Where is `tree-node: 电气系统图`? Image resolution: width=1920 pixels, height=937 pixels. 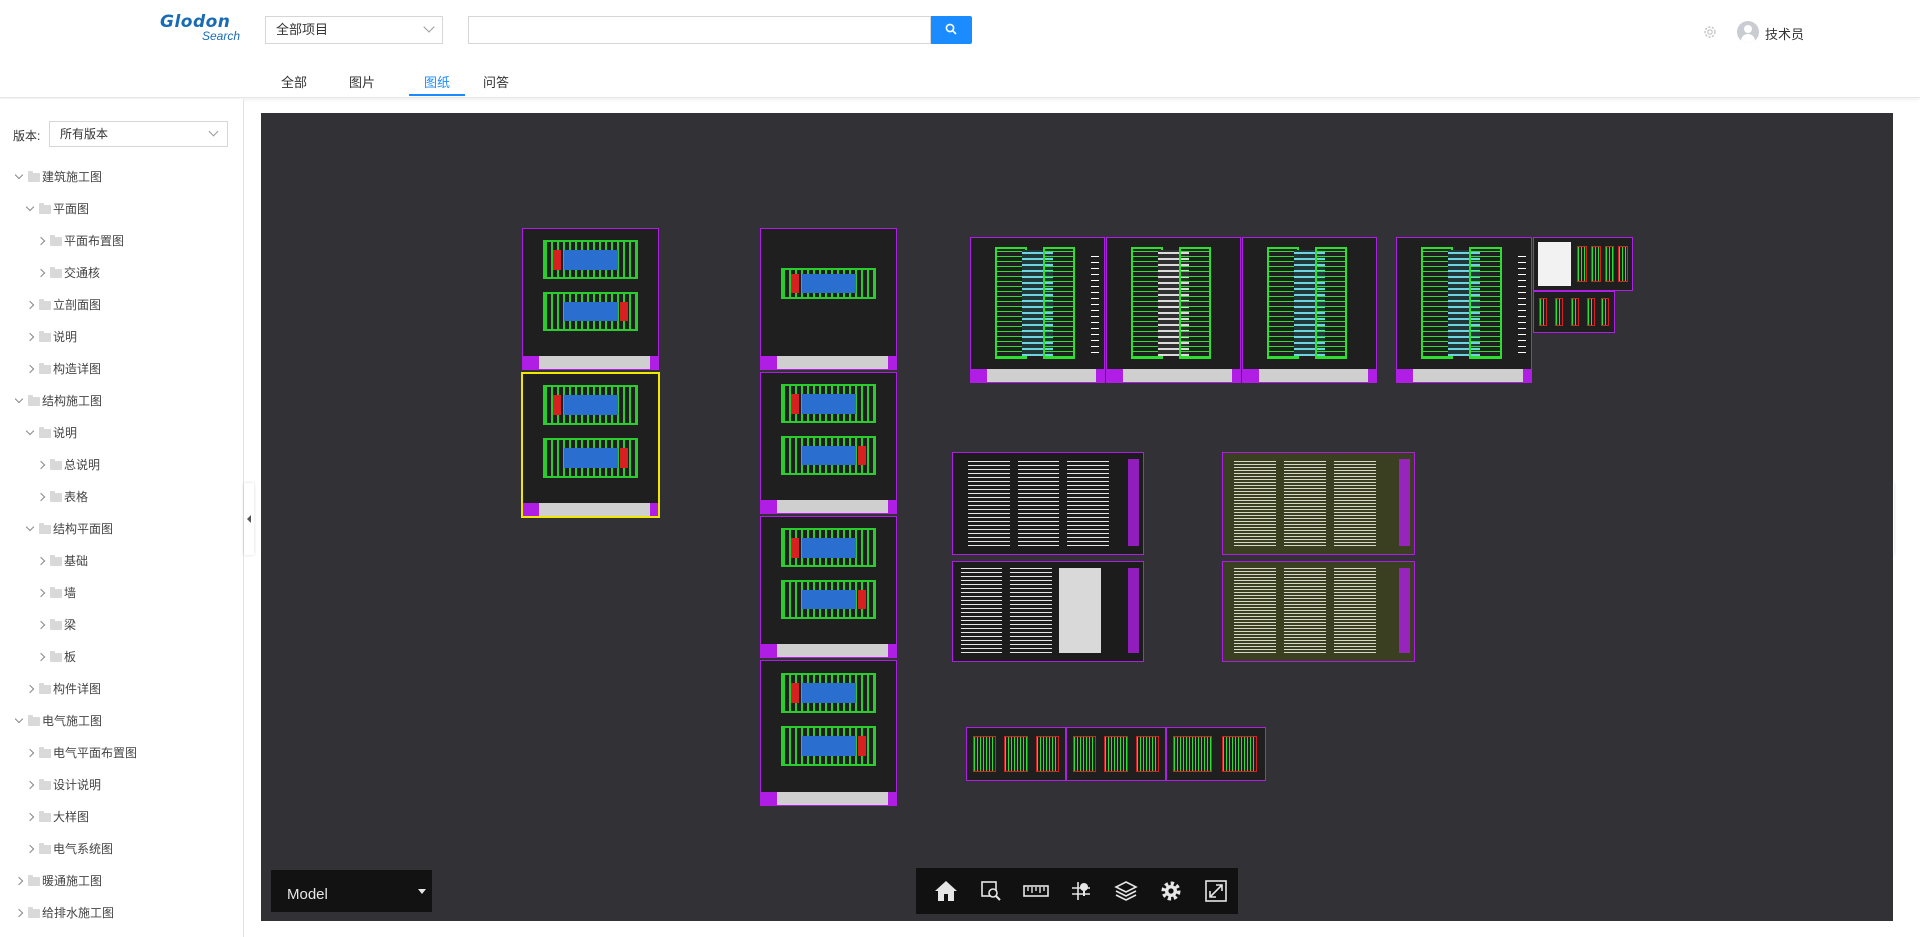
tree-node: 电气系统图 is located at coordinates (122, 849).